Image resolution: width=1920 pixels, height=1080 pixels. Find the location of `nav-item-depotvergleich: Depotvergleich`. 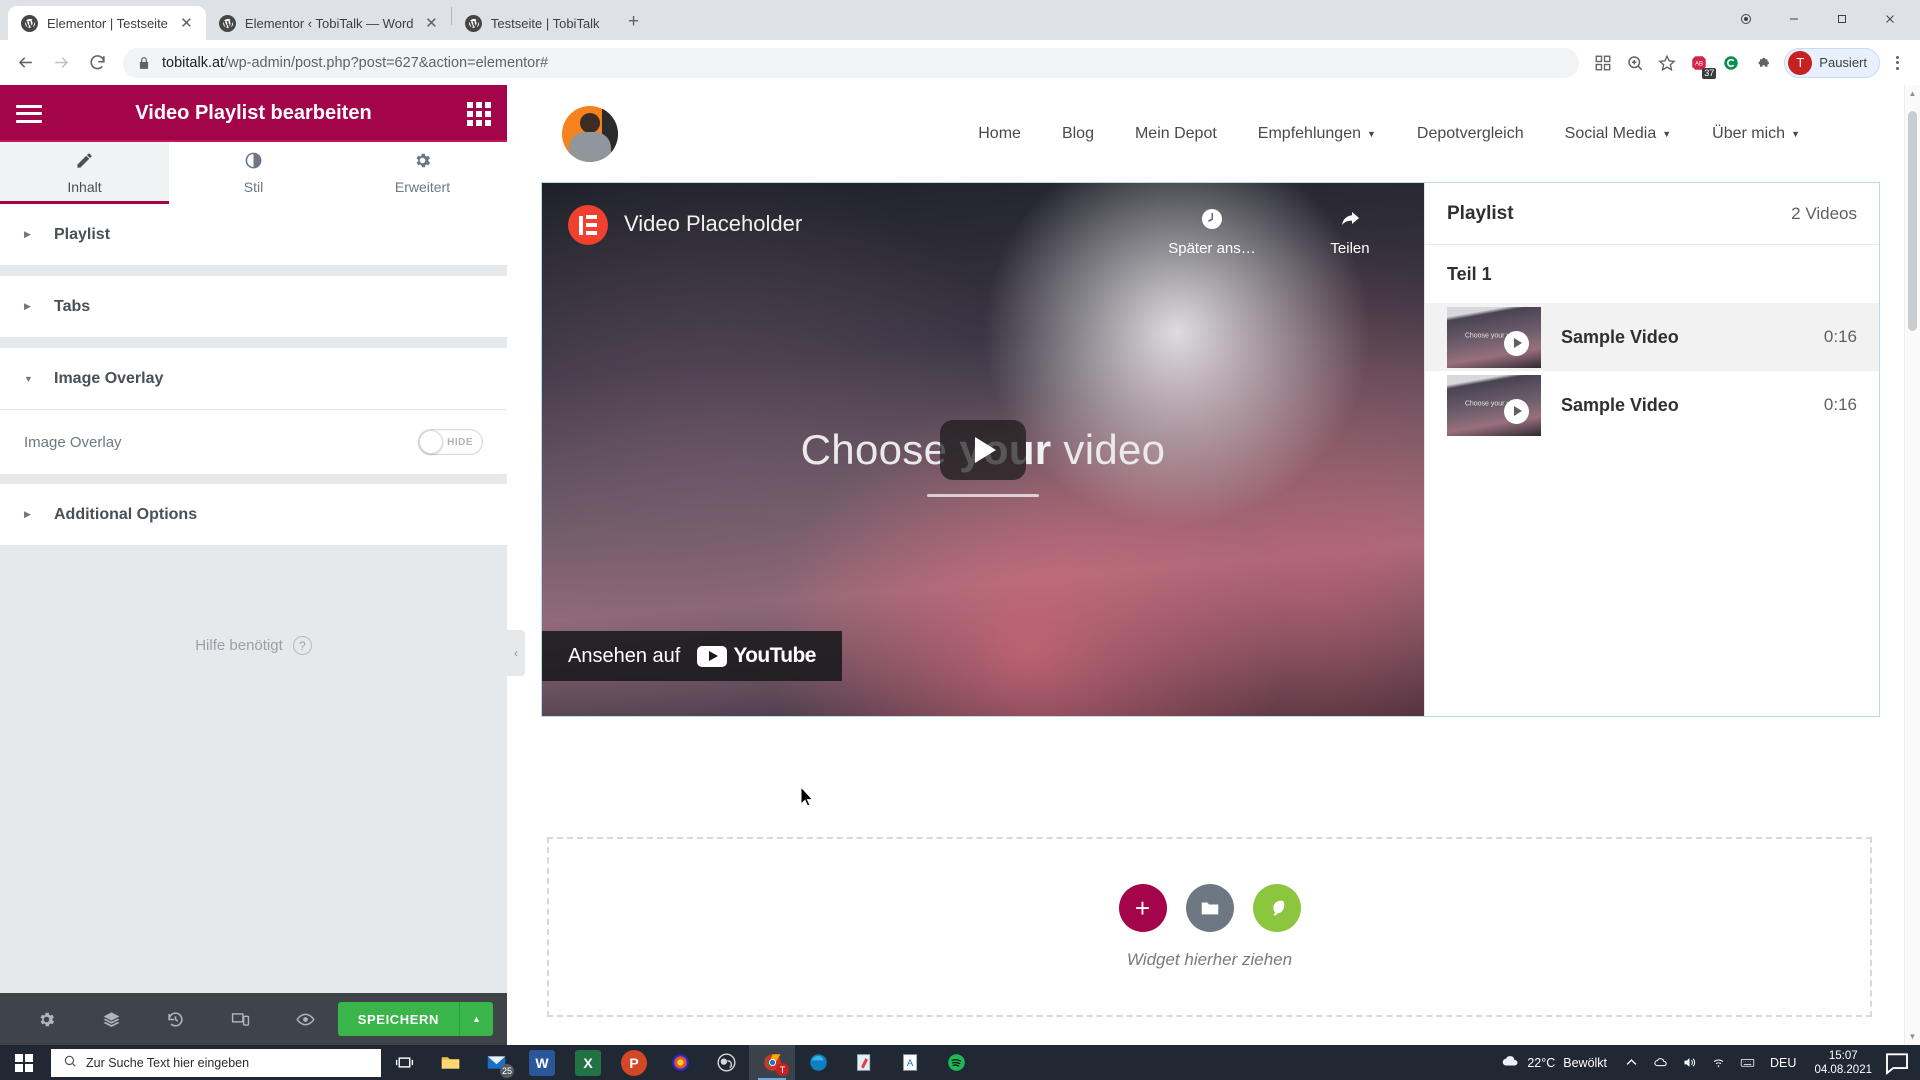

nav-item-depotvergleich: Depotvergleich is located at coordinates (1470, 134).